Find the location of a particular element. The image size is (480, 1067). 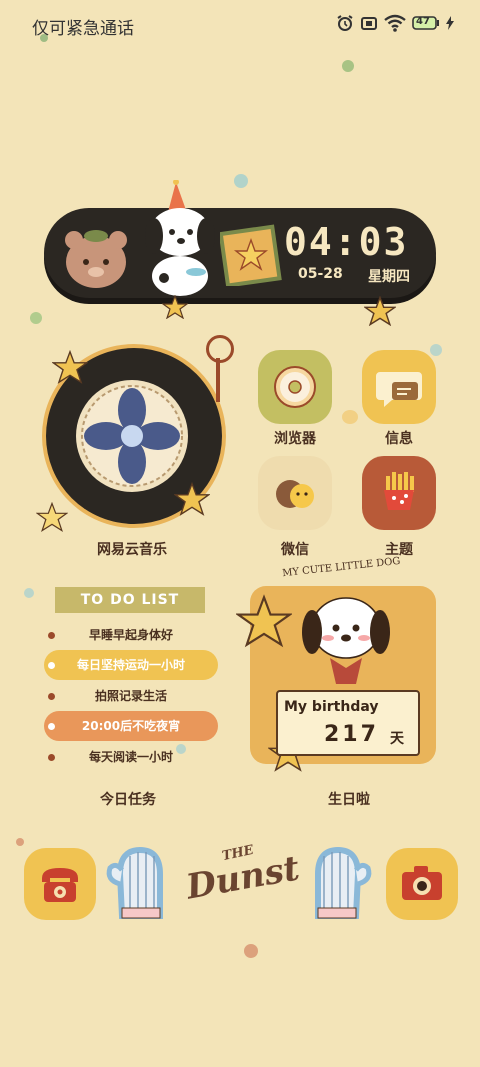

todo-item: 每日坚持运动一小时 is located at coordinates (131, 665).